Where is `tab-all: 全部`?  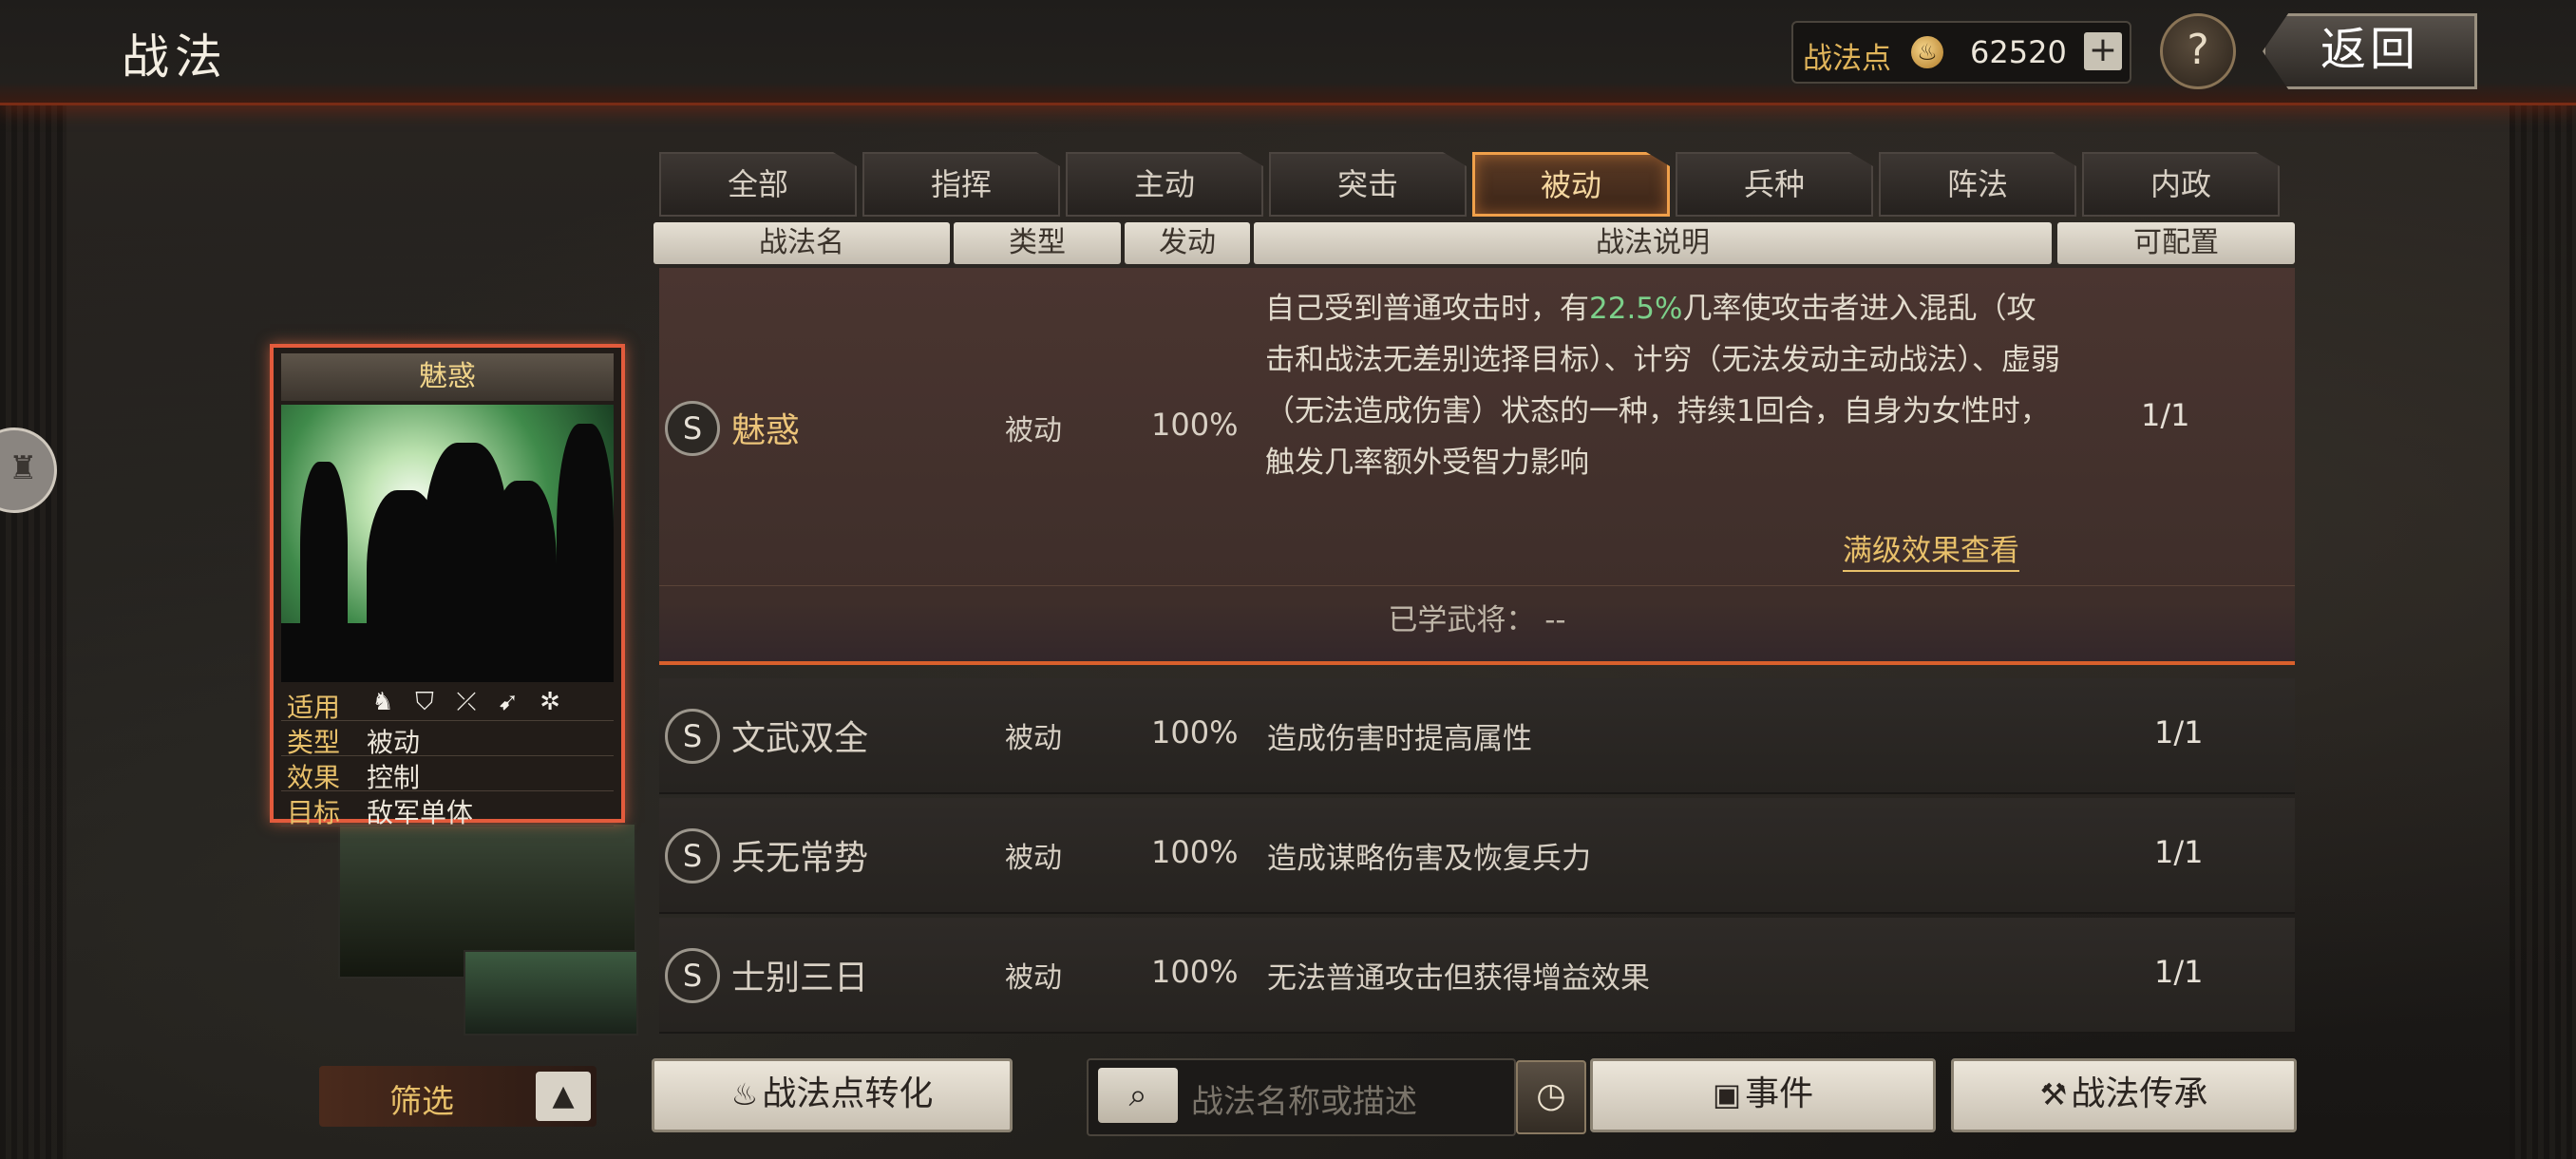
tab-all: 全部 is located at coordinates (758, 184).